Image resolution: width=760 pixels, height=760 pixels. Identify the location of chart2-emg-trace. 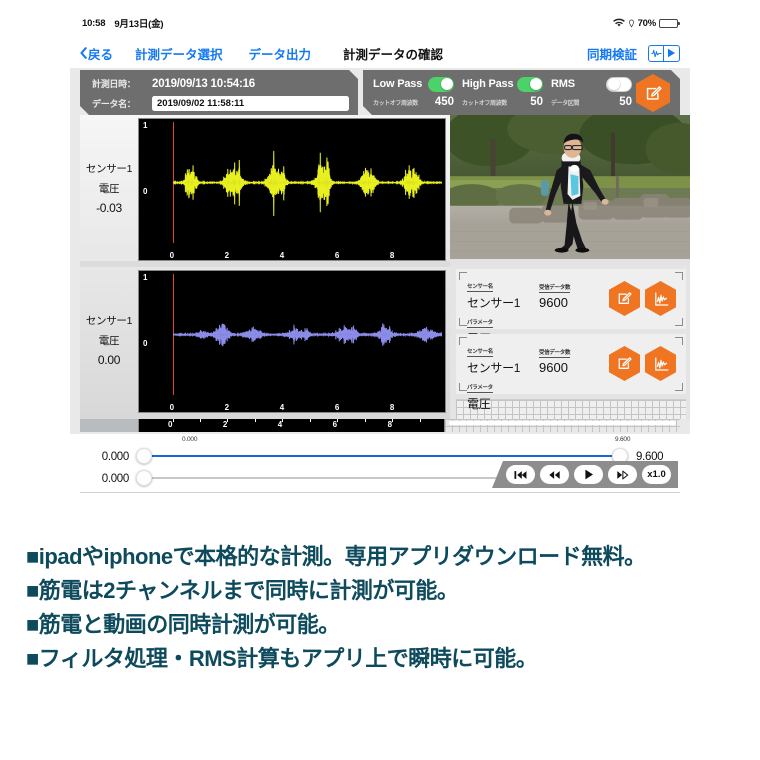
(307, 334).